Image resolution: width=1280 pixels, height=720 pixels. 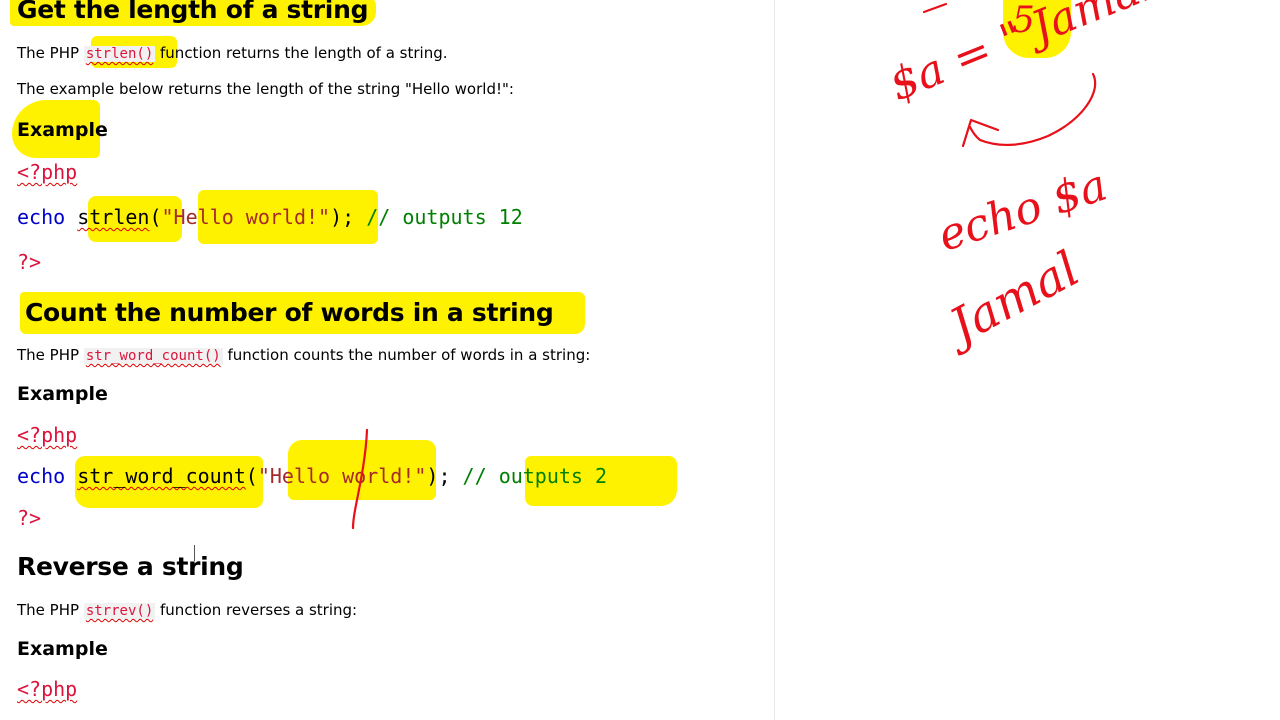 I want to click on code-comment: // outputs 12, so click(x=438, y=217).